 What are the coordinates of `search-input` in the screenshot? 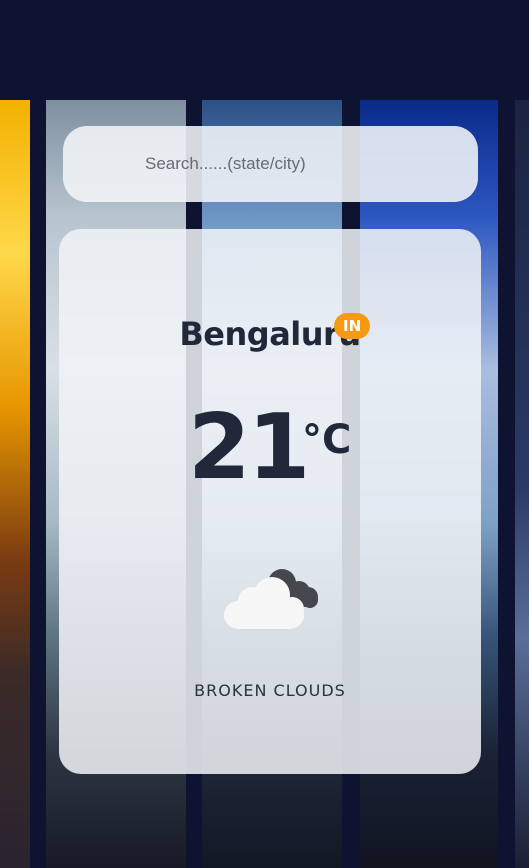 It's located at (295, 164).